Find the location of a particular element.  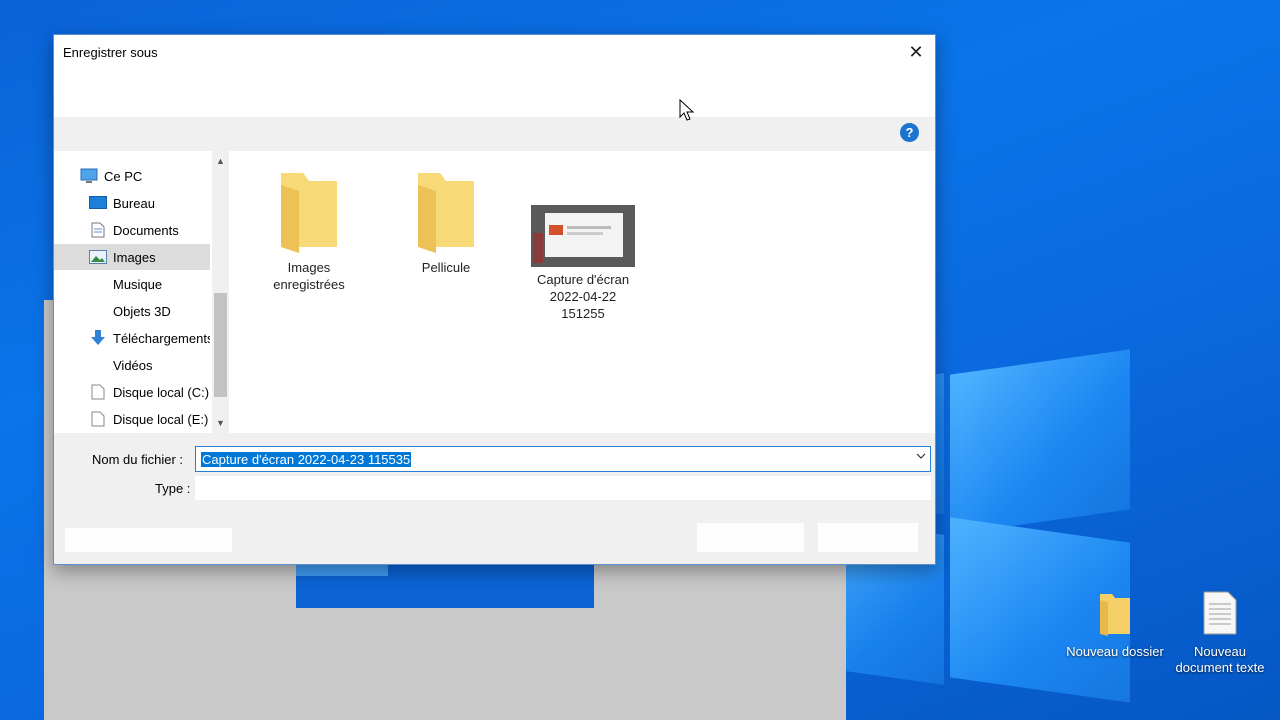

desktop-icon-label: Nouveau is located at coordinates (1220, 651).